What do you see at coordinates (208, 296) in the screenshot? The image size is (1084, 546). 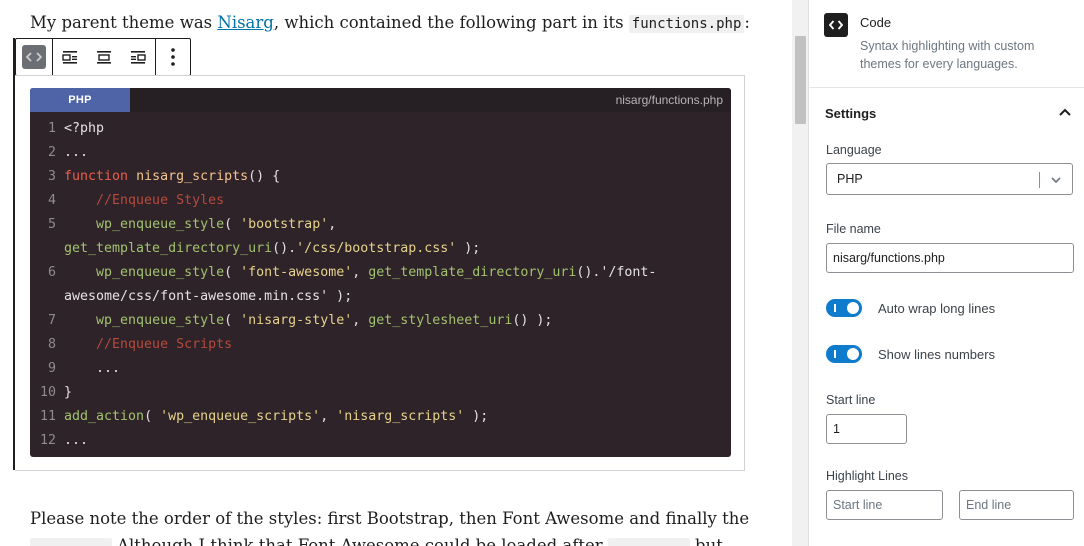 I see `code-text: awesome/css/font-awesome.min.css' );` at bounding box center [208, 296].